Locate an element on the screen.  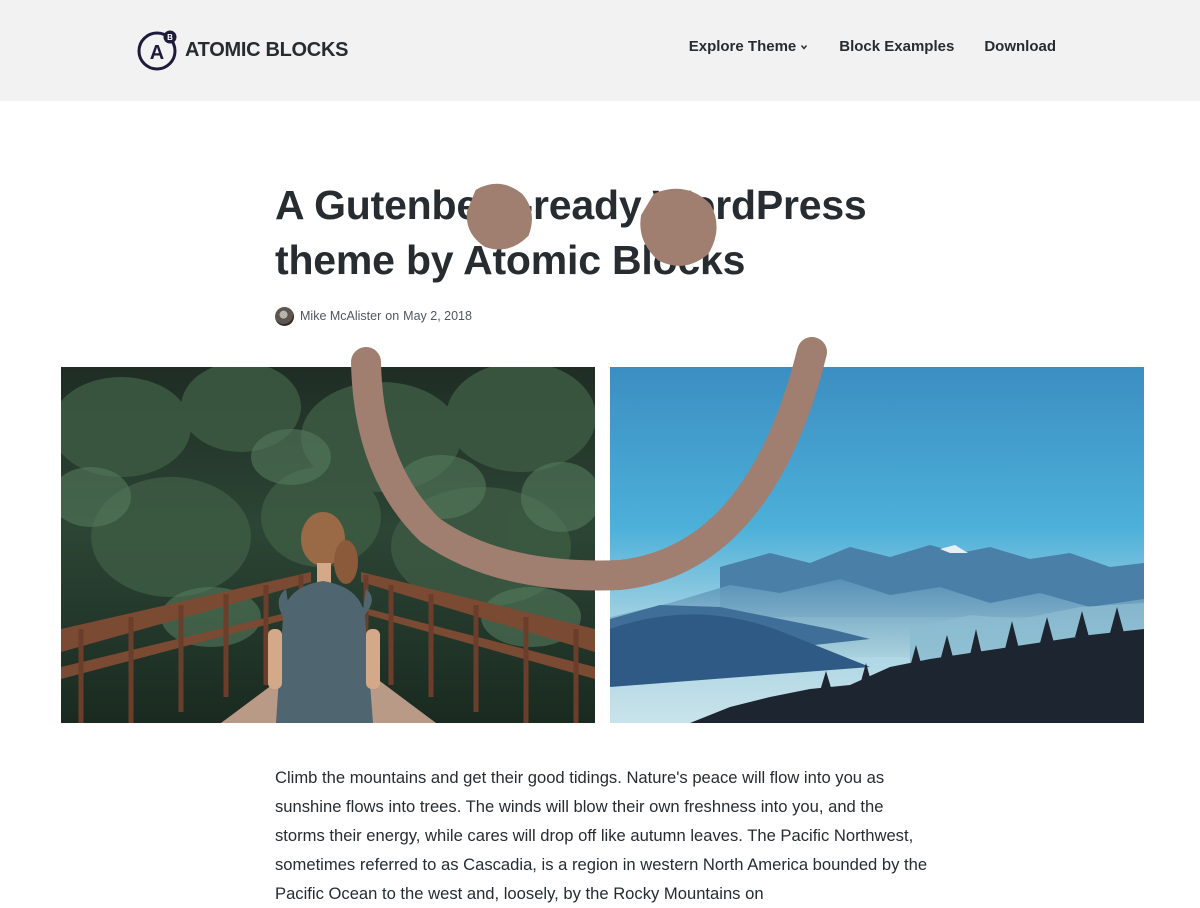
nav-item-explore-theme: Explore Theme is located at coordinates (749, 46).